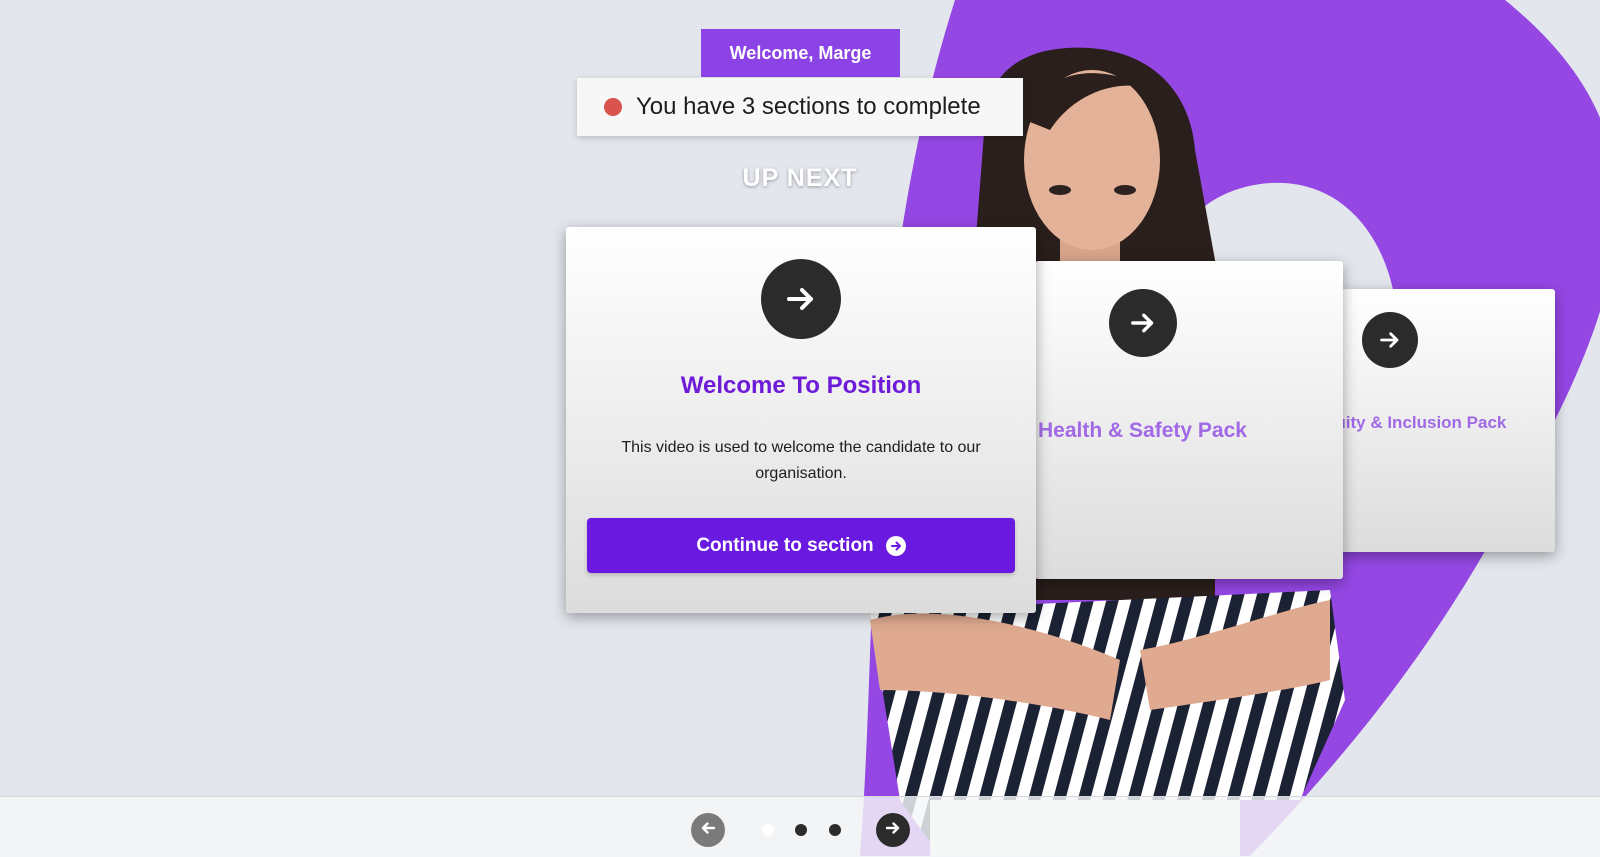 This screenshot has height=857, width=1600. What do you see at coordinates (801, 385) in the screenshot?
I see `card-title: Welcome To Position` at bounding box center [801, 385].